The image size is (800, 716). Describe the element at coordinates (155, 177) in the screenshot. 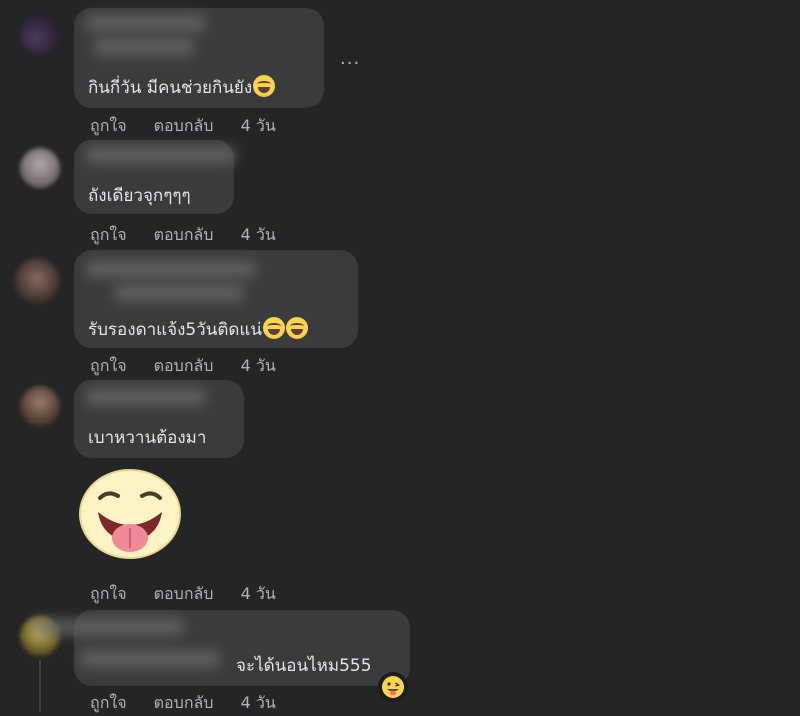

I see `comment-bubble: ถังเดียวจุกๆๆๆ` at that location.